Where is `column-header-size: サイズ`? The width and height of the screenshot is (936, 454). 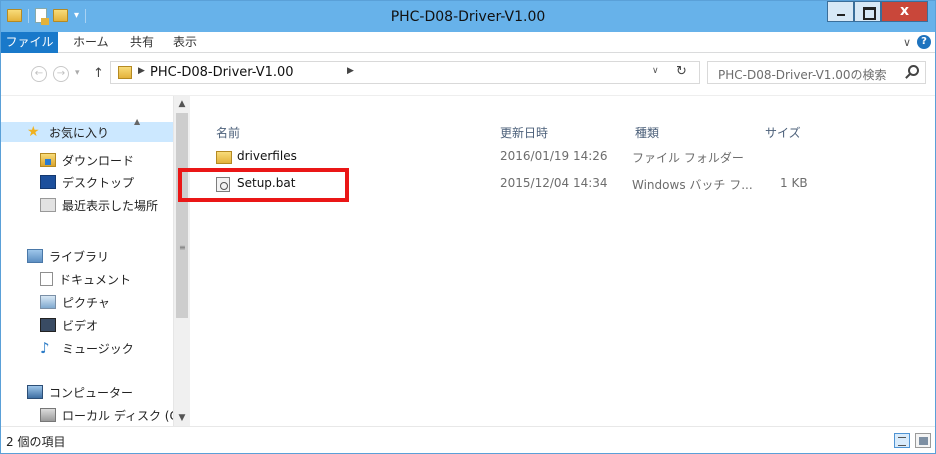
column-header-size: サイズ is located at coordinates (783, 132).